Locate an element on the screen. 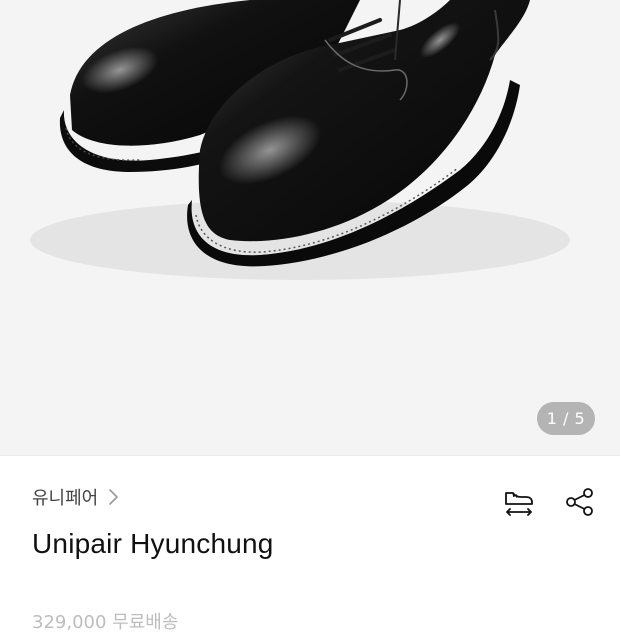 Image resolution: width=620 pixels, height=634 pixels. share-icon is located at coordinates (579, 502).